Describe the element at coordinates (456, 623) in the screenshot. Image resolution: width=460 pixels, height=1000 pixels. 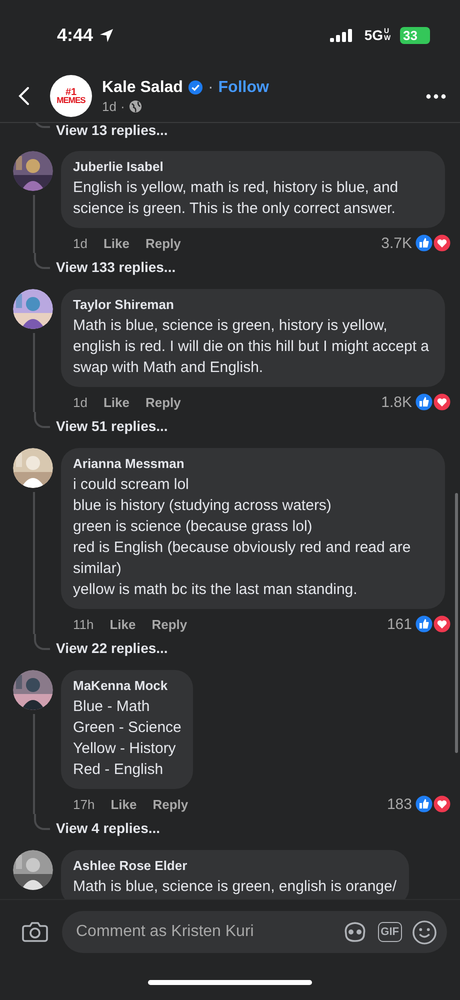
I see `scrollbar` at that location.